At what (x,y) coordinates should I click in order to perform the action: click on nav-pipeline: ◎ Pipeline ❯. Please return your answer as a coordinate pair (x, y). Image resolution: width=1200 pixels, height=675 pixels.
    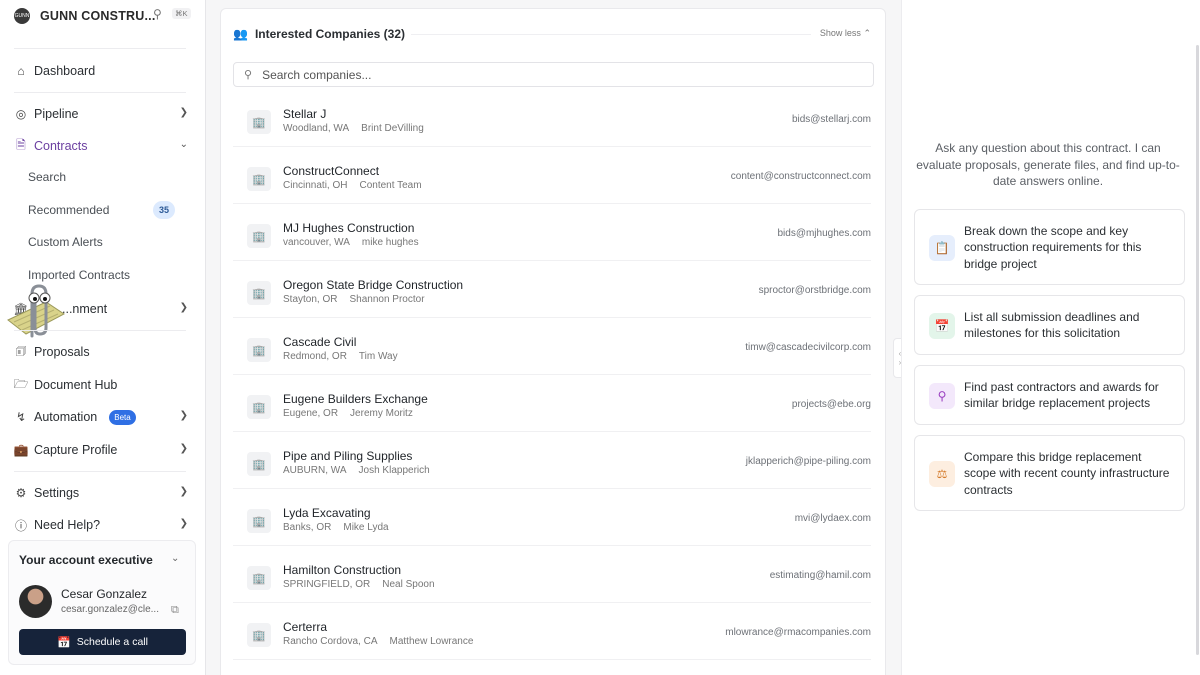
    Looking at the image, I should click on (103, 114).